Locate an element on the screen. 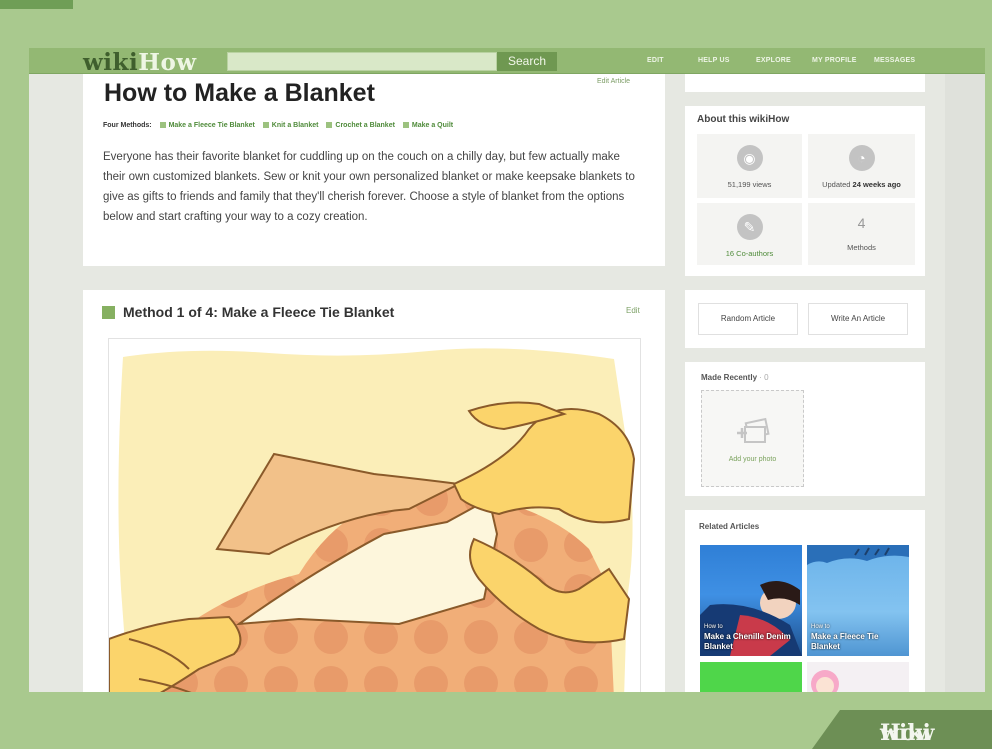  made-recently-title: Made Recently · 0 is located at coordinates (735, 377).